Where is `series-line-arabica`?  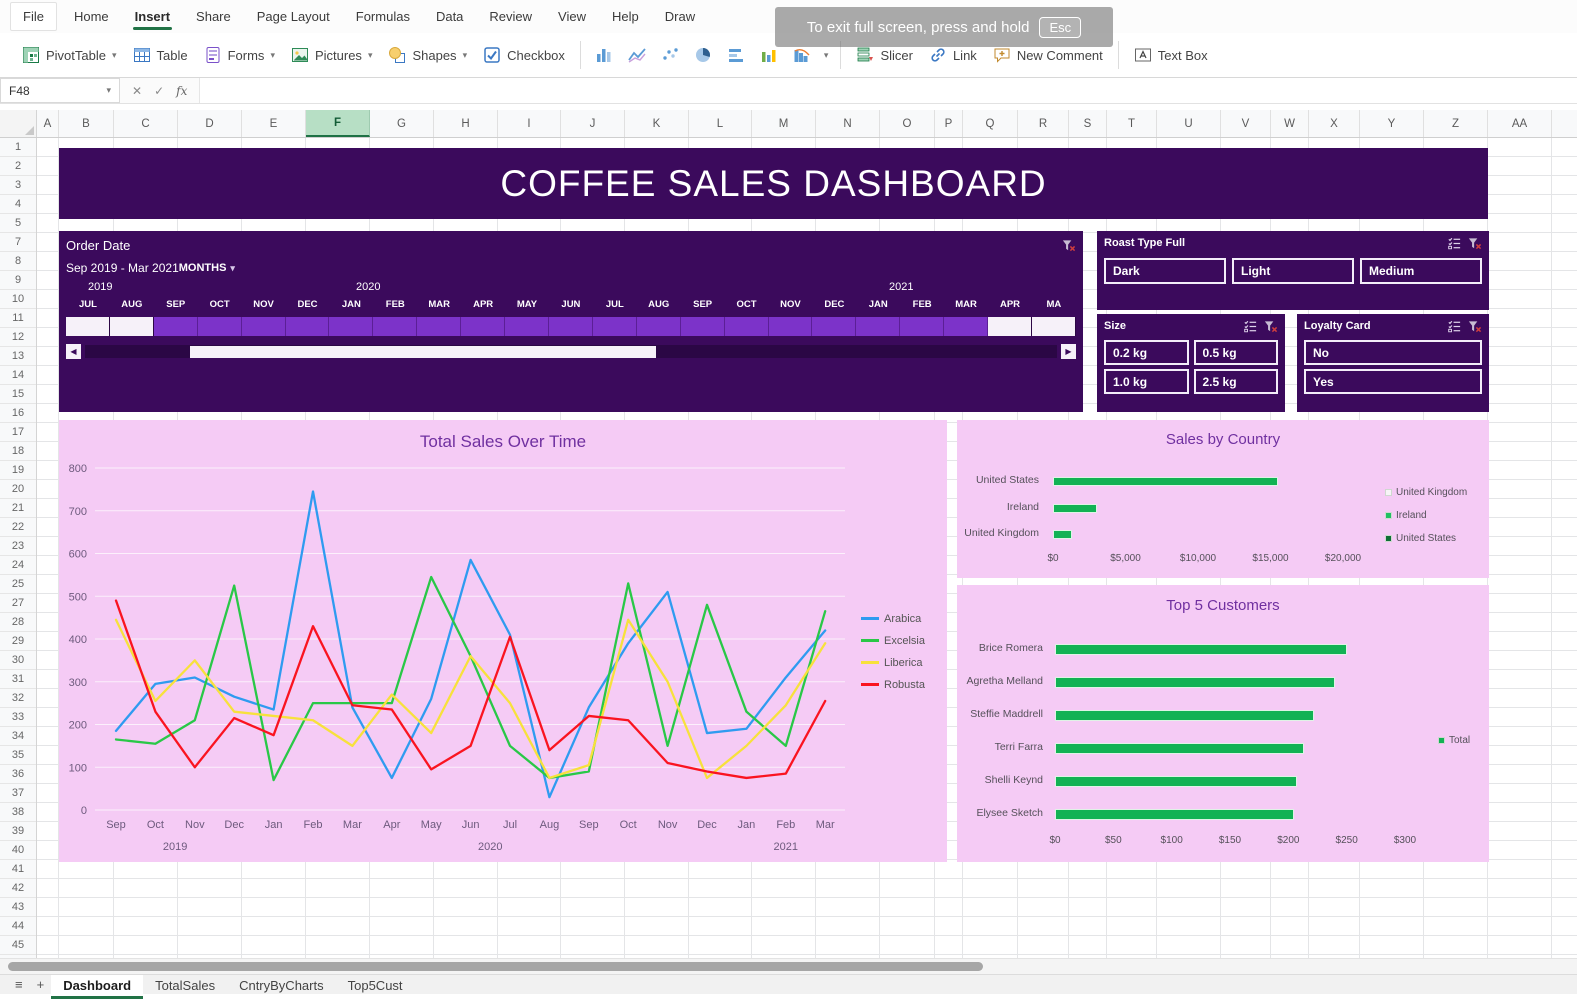
series-line-arabica is located at coordinates (470, 645).